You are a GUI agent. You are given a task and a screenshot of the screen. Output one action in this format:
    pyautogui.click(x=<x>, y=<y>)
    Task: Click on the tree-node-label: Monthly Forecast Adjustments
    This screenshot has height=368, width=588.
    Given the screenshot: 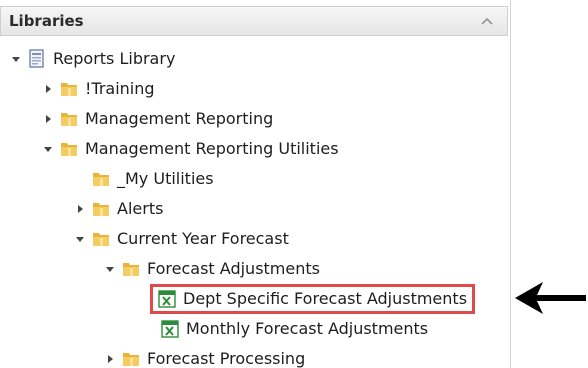 What is the action you would take?
    pyautogui.click(x=307, y=328)
    